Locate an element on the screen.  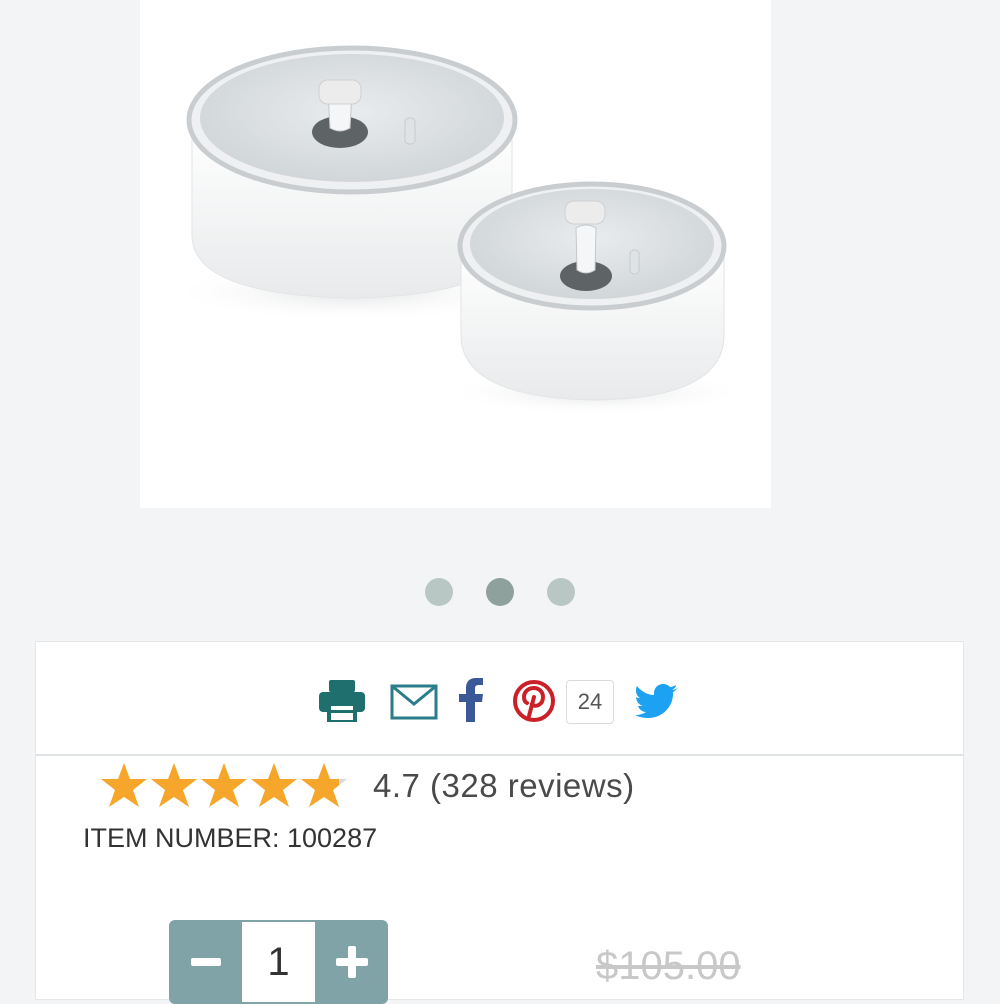
pinterest-count: 24 is located at coordinates (590, 702).